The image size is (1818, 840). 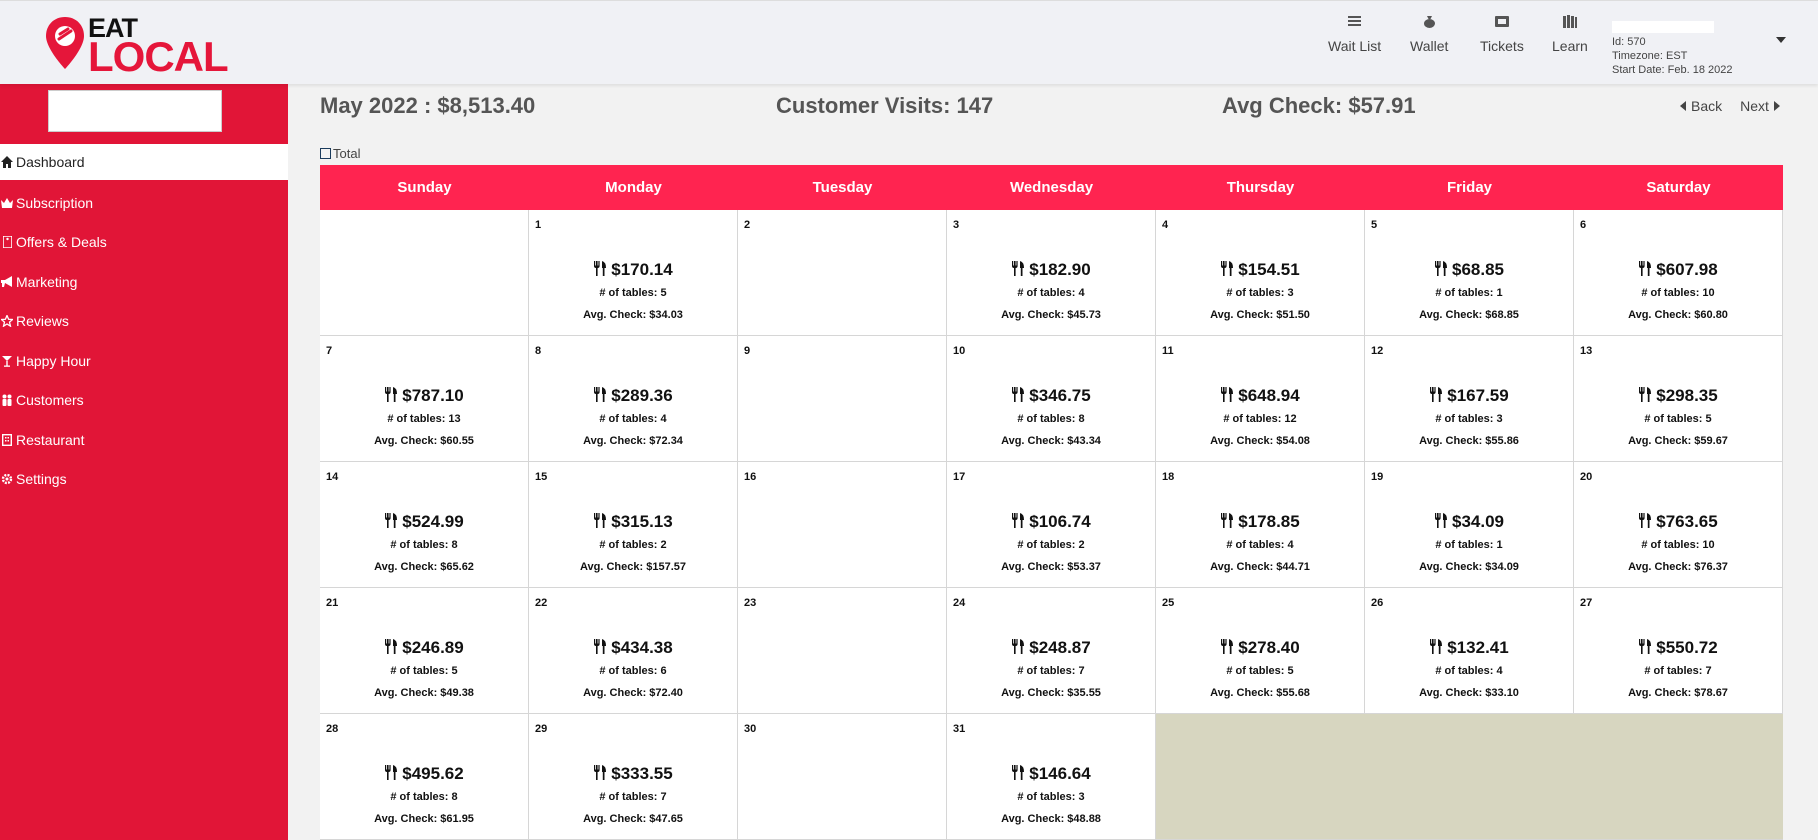 What do you see at coordinates (332, 729) in the screenshot?
I see `day-number: 28` at bounding box center [332, 729].